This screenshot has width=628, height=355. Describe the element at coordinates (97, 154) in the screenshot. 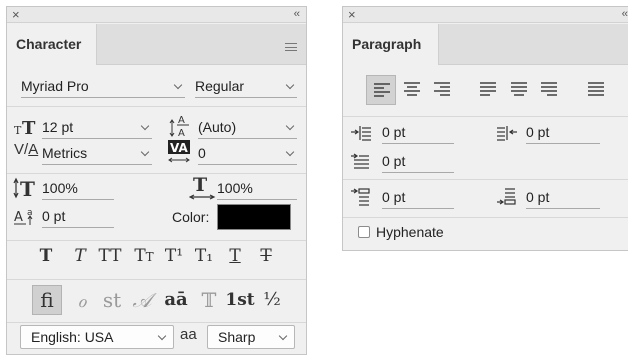

I see `kerning-dropdown: Metrics` at that location.